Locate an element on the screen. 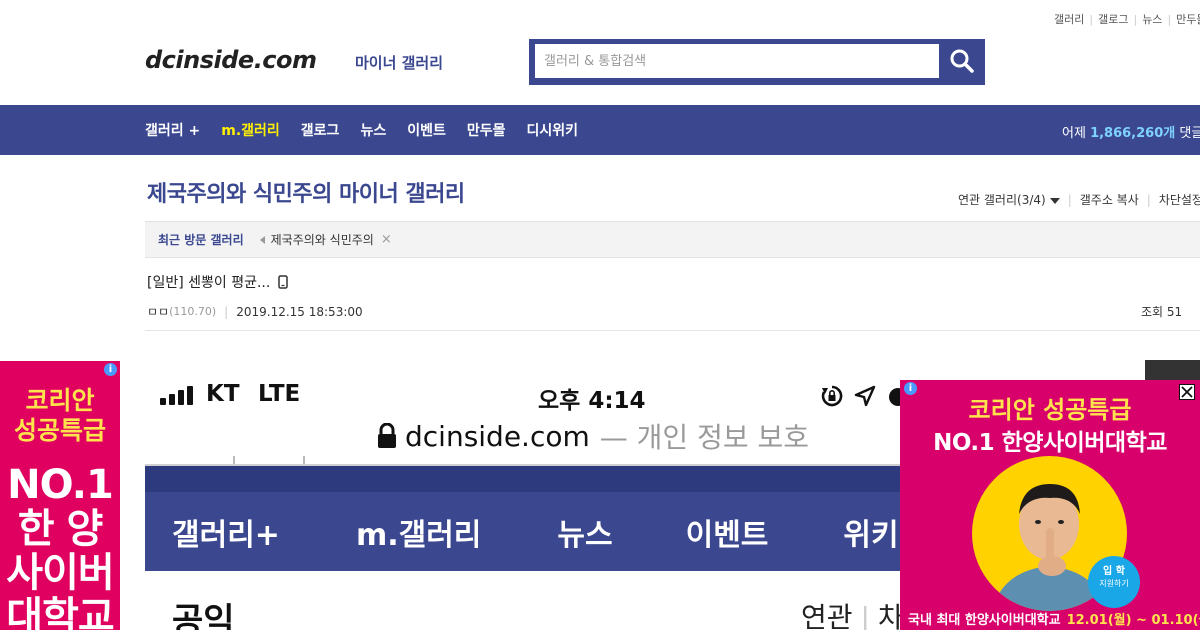  search-button is located at coordinates (962, 61).